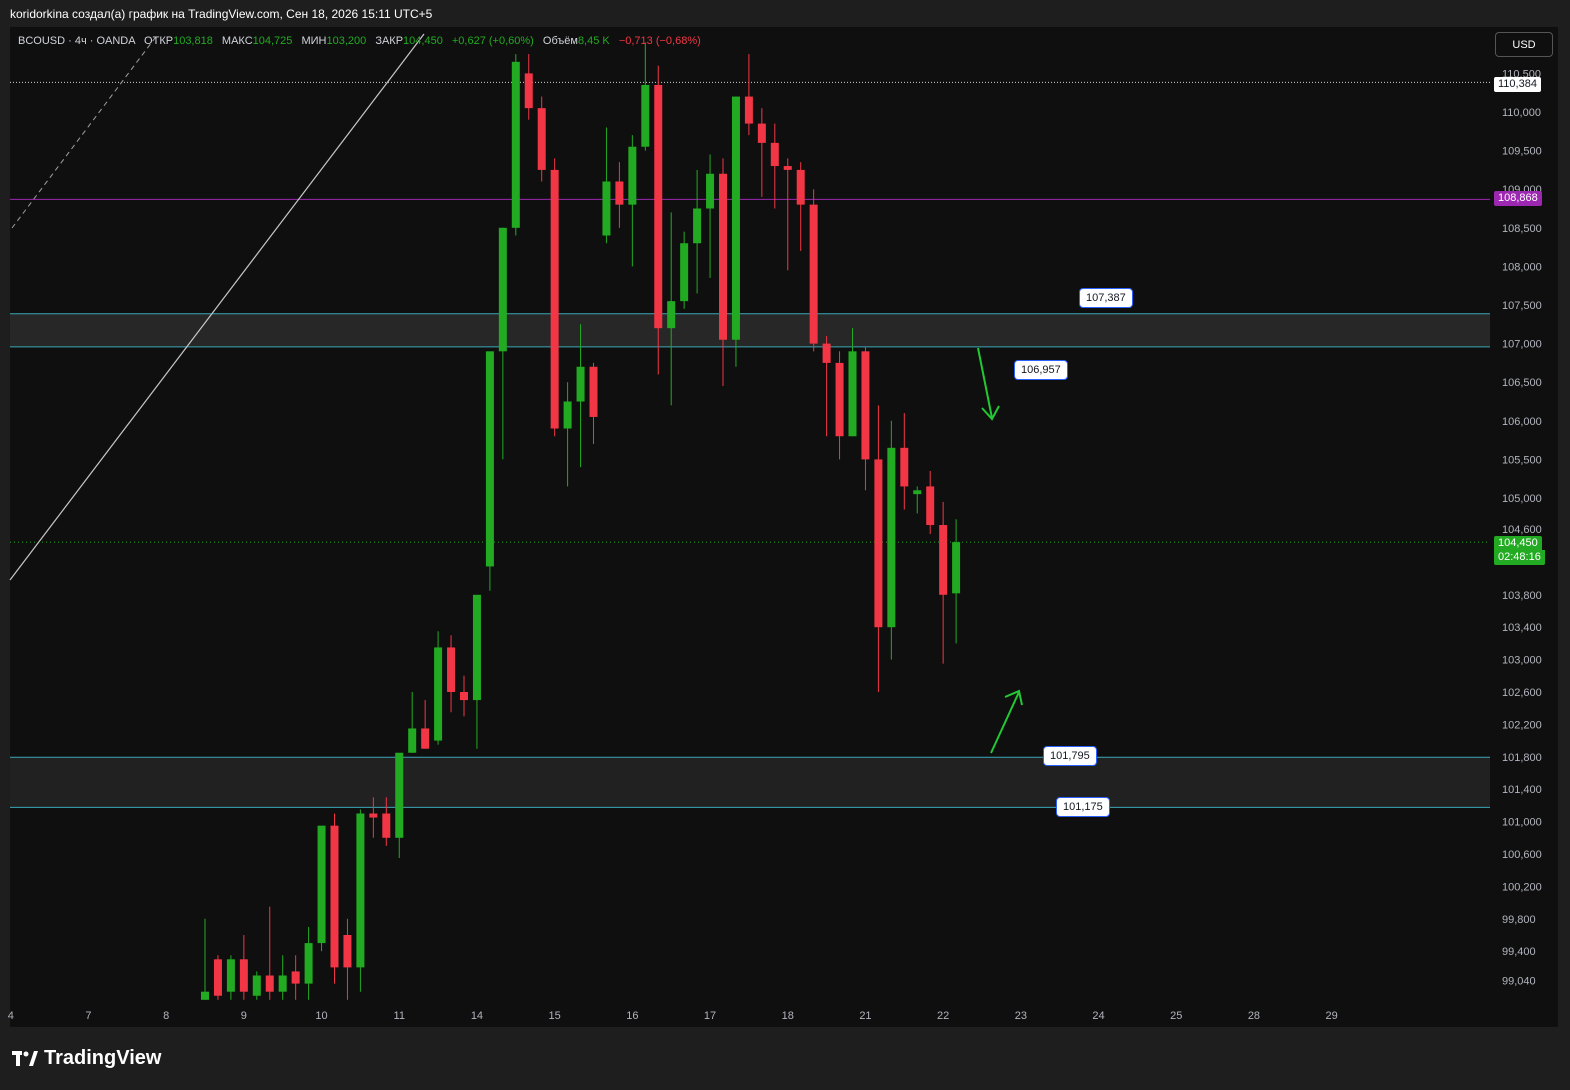  What do you see at coordinates (76, 41) in the screenshot?
I see `legend-symbol: BCOUSD · 4ч · OANDA` at bounding box center [76, 41].